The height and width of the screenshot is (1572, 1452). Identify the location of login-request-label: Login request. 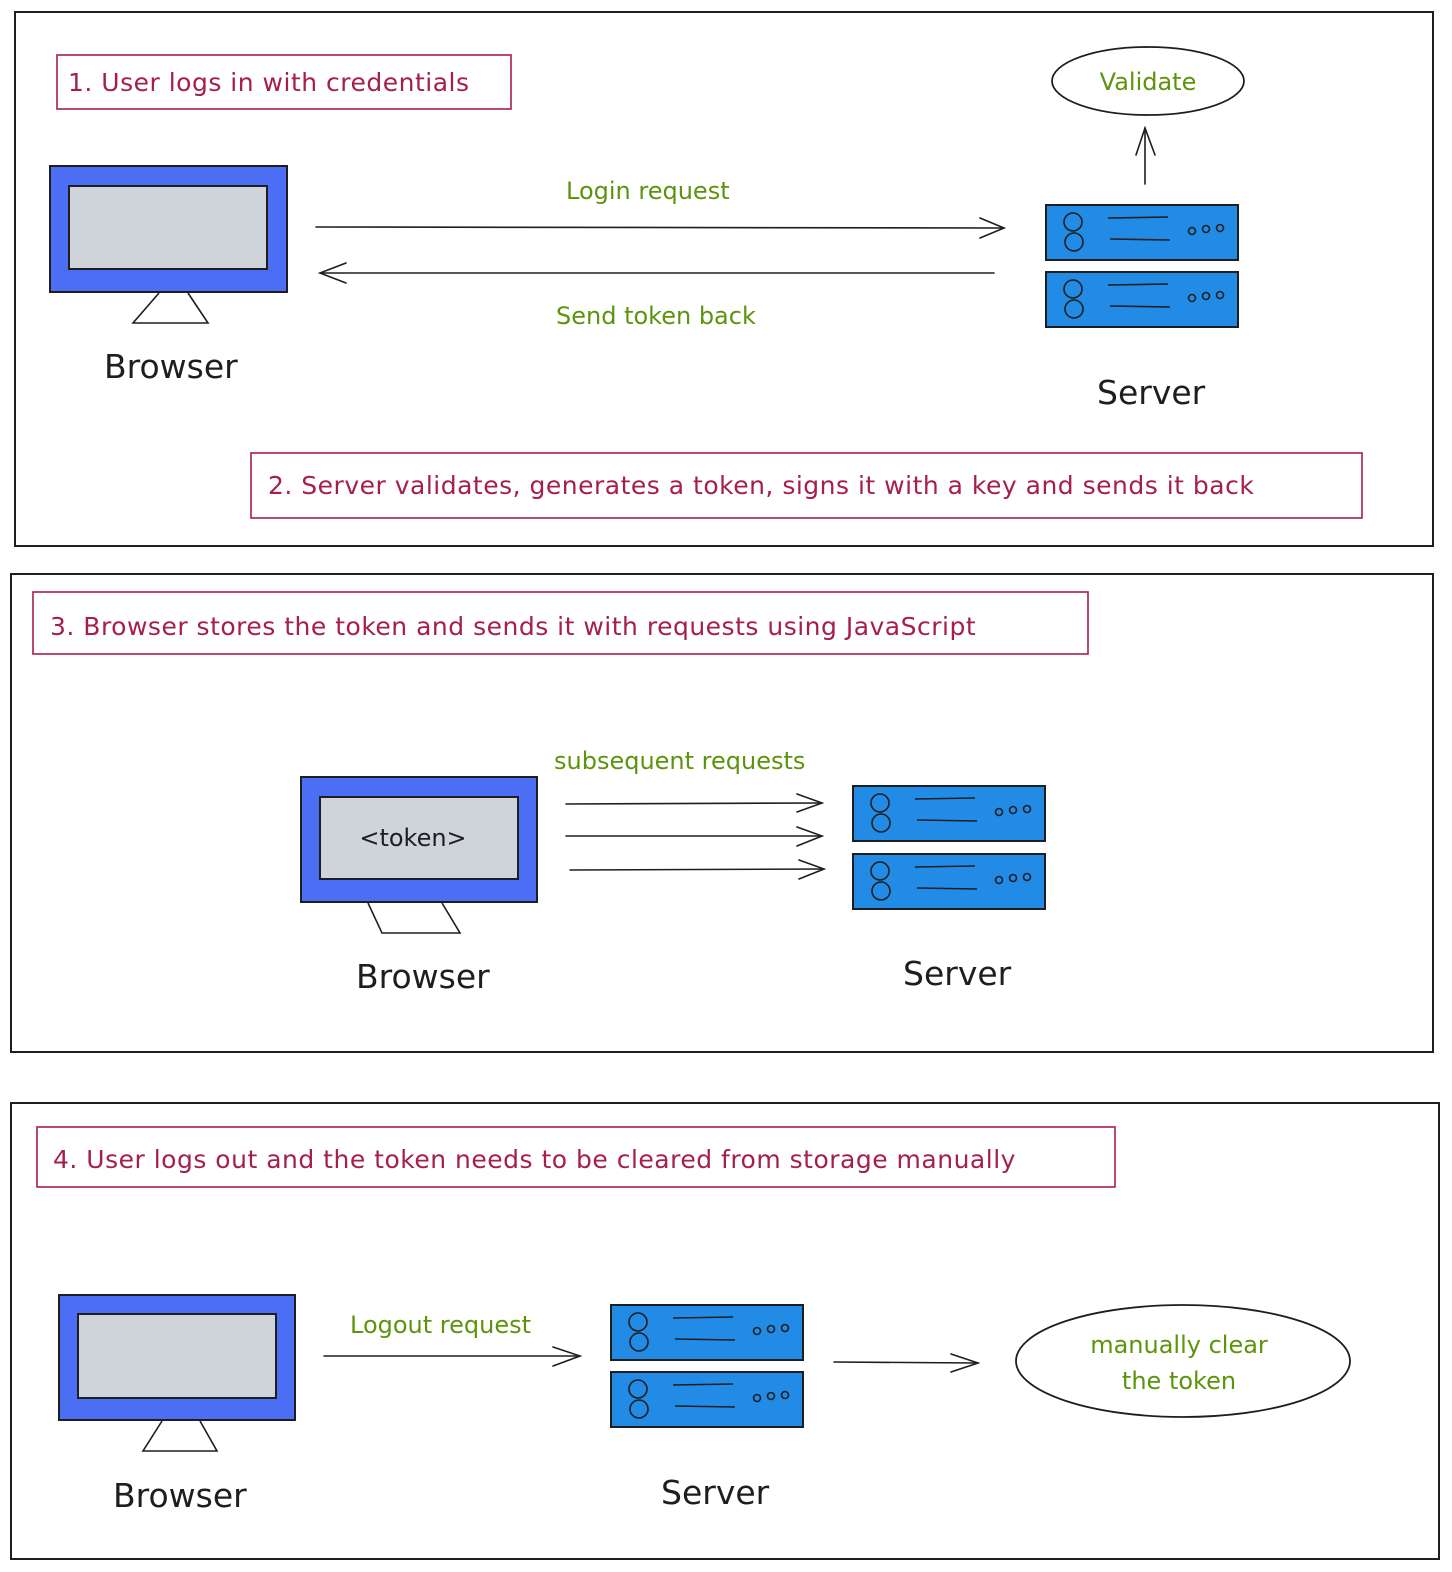
(648, 191).